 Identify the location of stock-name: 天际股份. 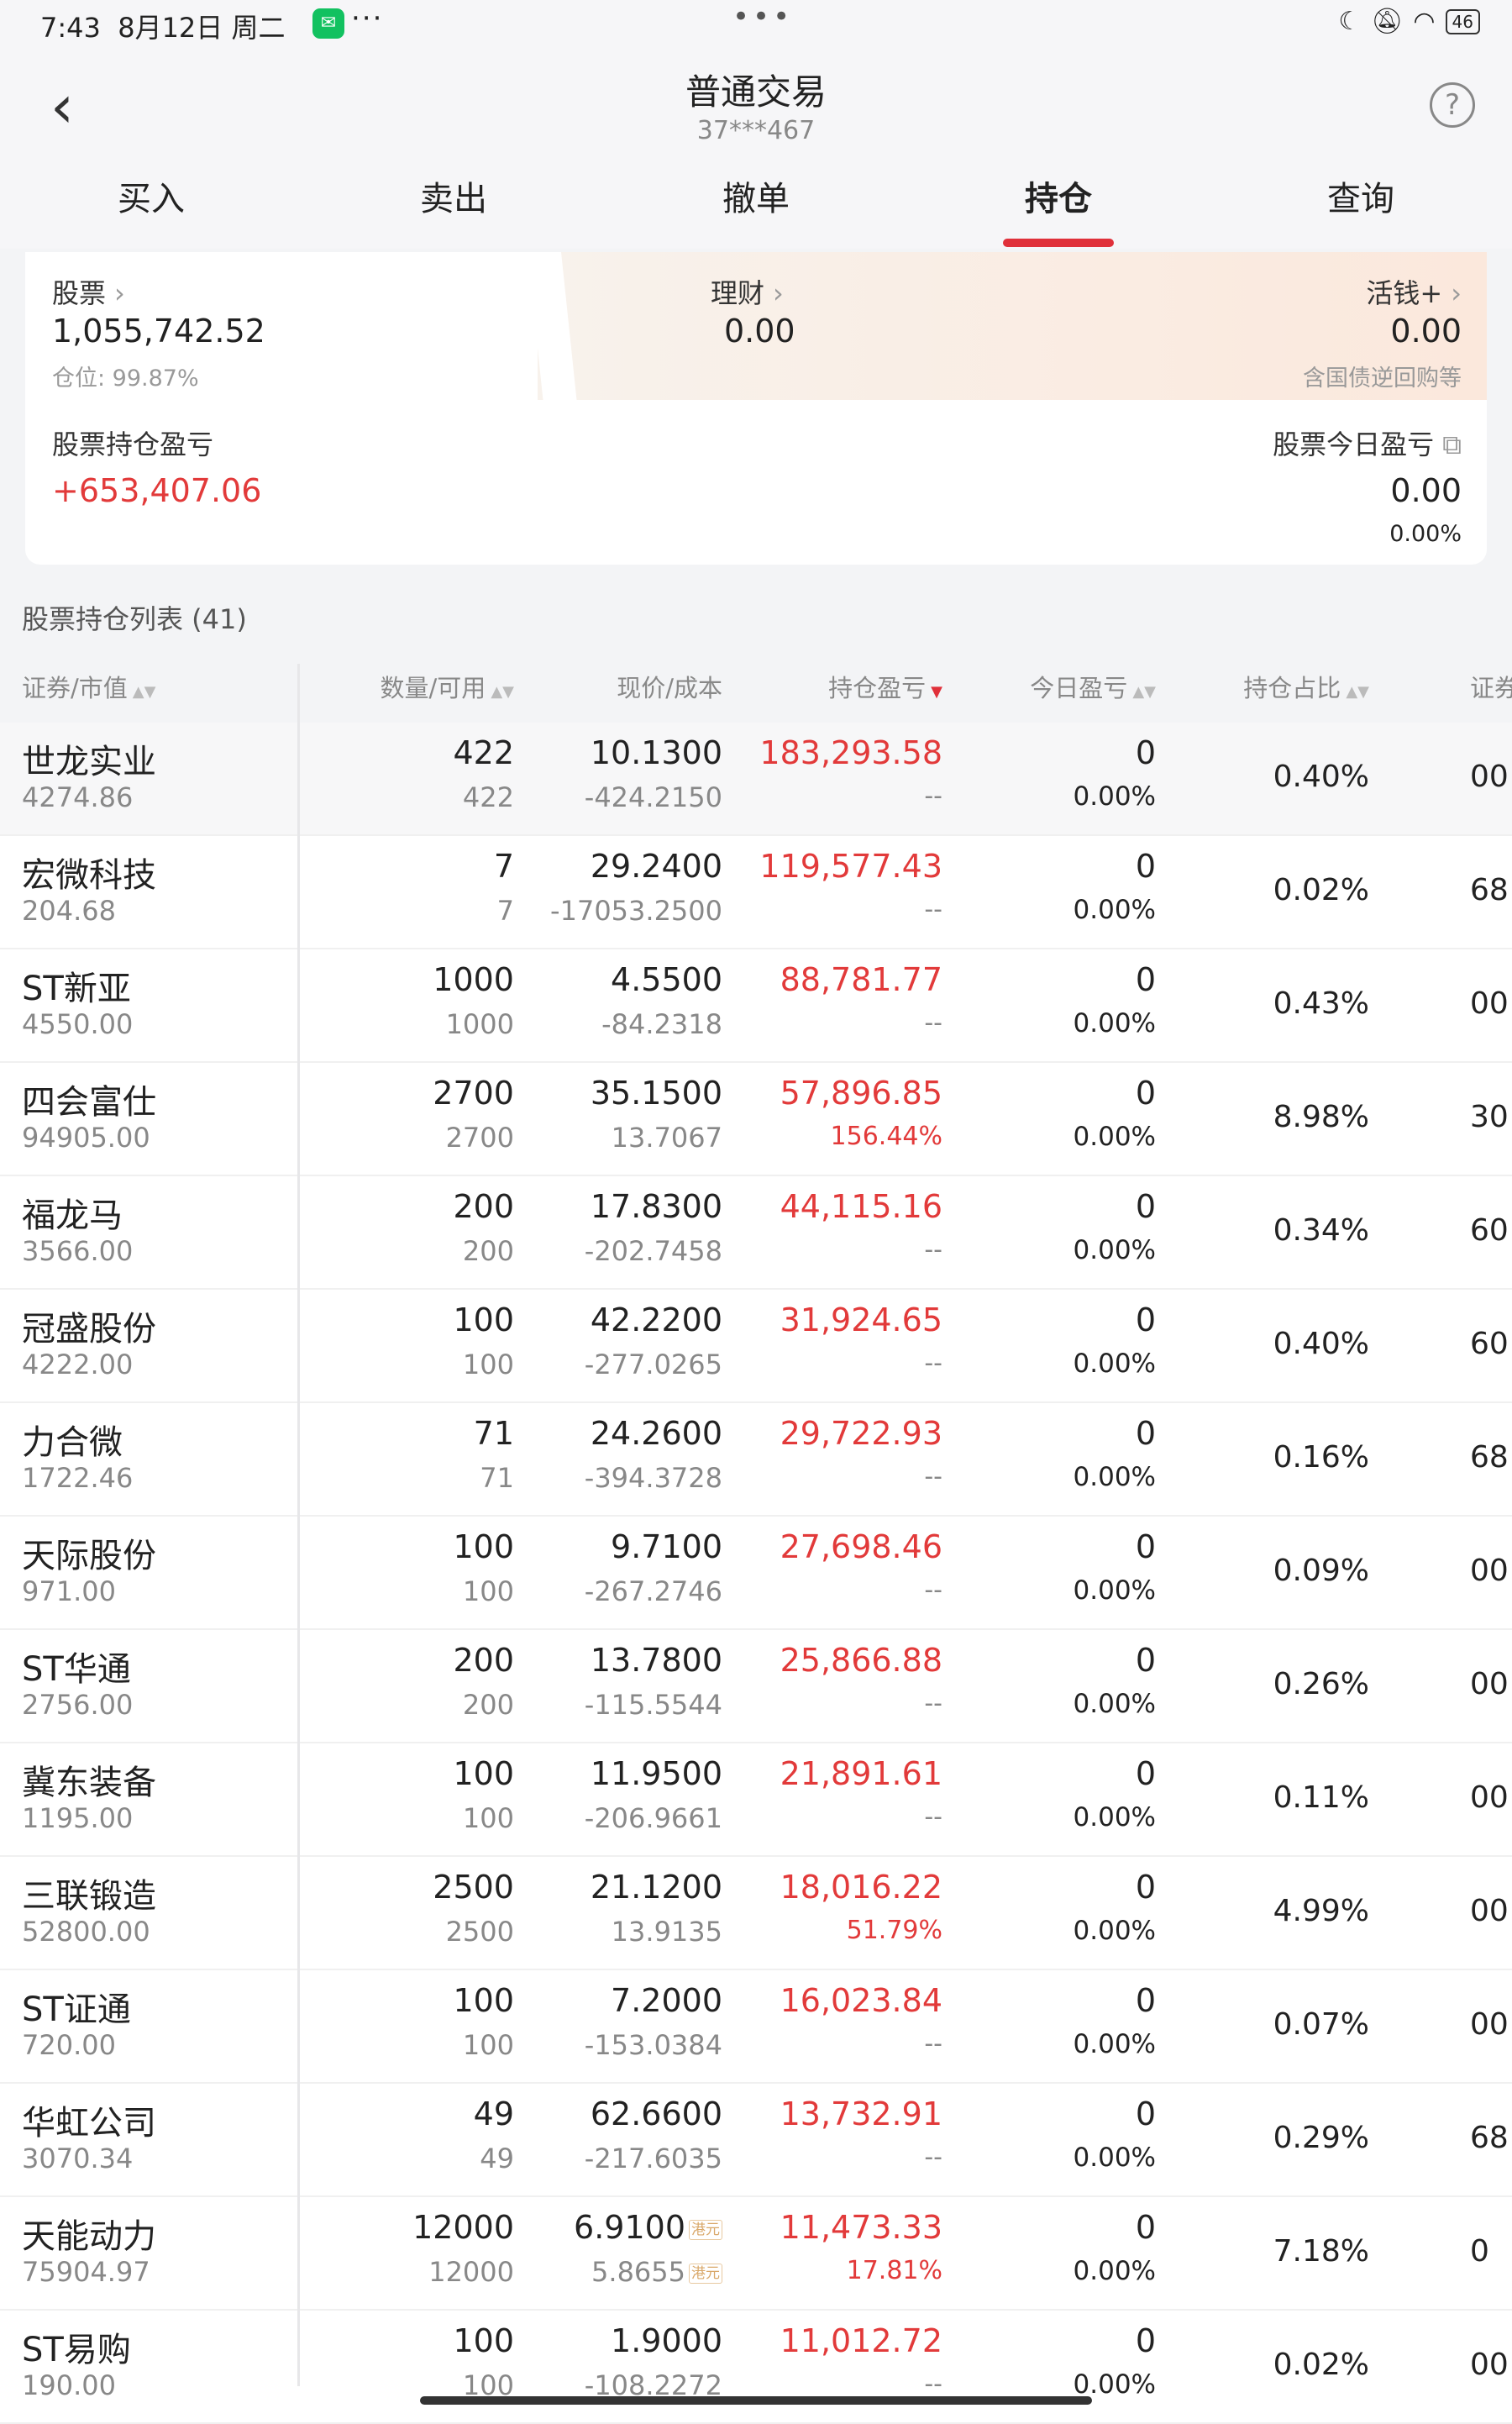
(89, 1556).